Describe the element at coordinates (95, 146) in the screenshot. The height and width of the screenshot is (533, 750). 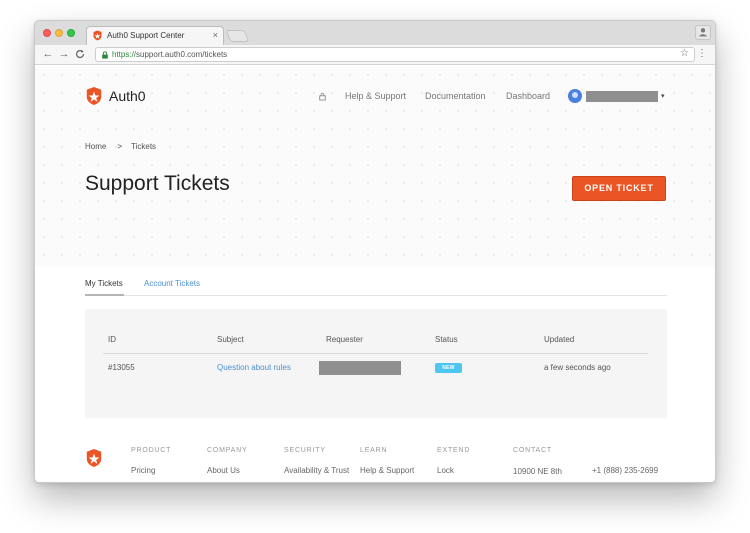
I see `breadcrumb-home: Home` at that location.